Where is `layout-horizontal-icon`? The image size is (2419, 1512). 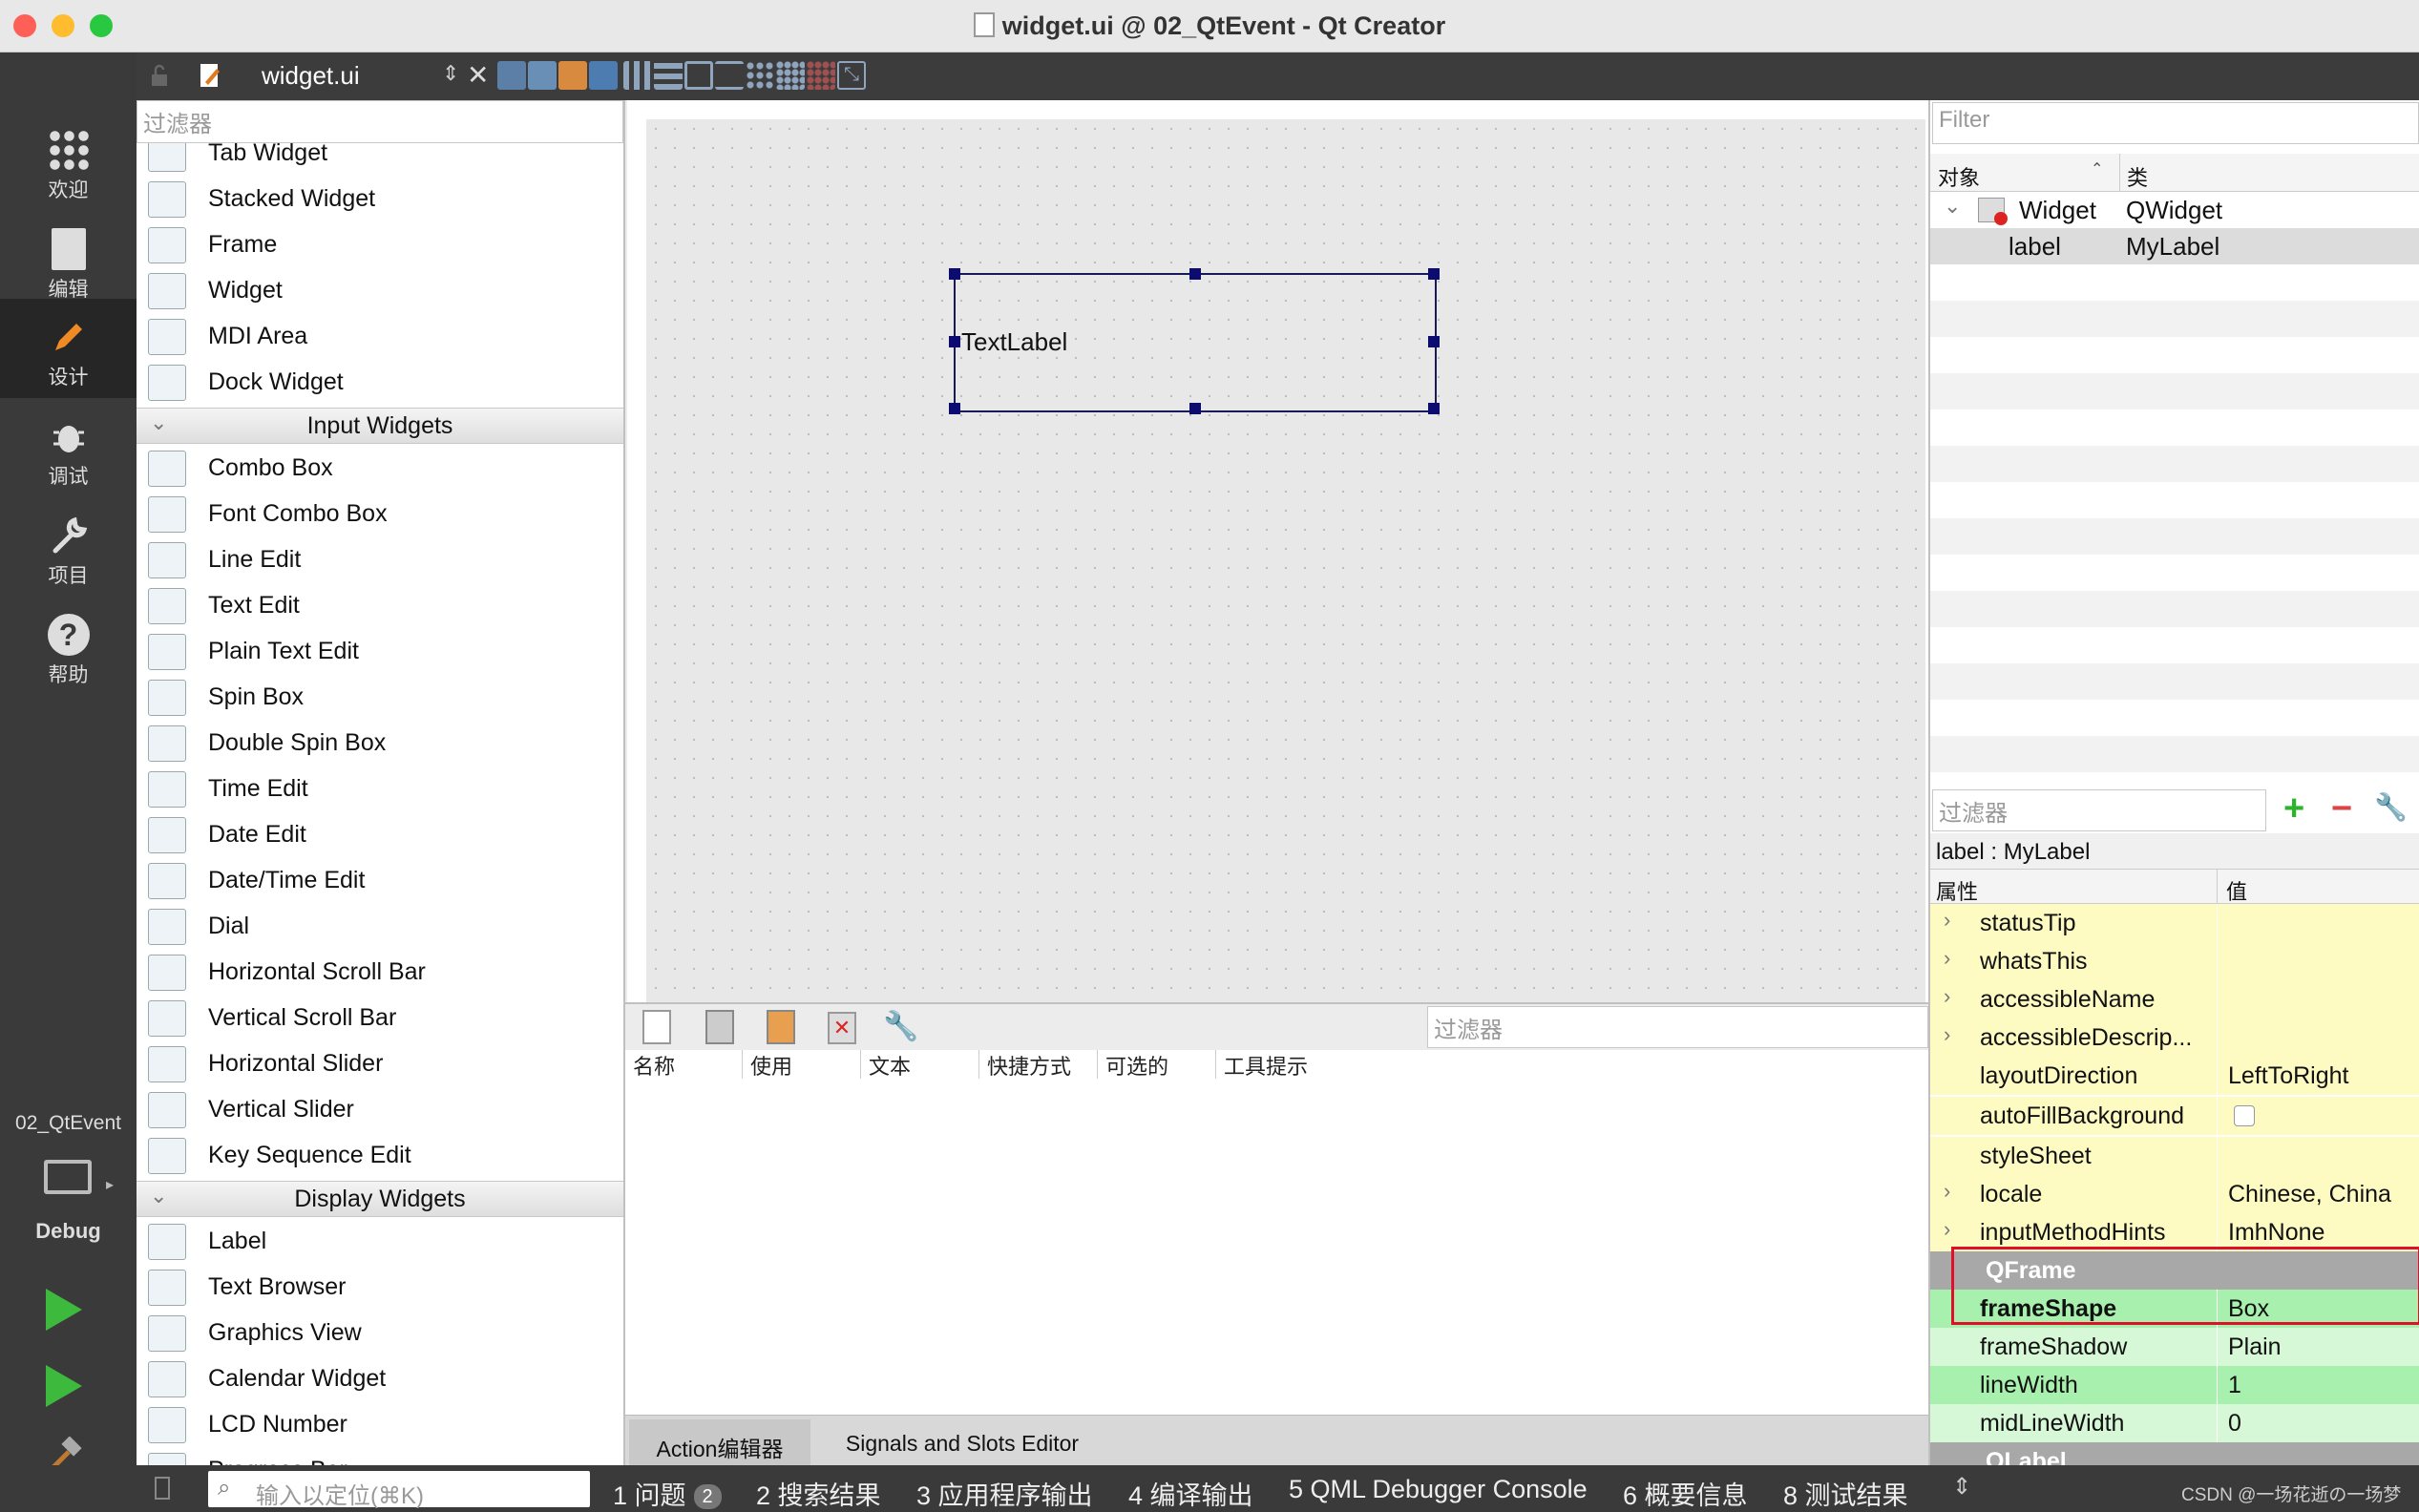
layout-horizontal-icon is located at coordinates (638, 76).